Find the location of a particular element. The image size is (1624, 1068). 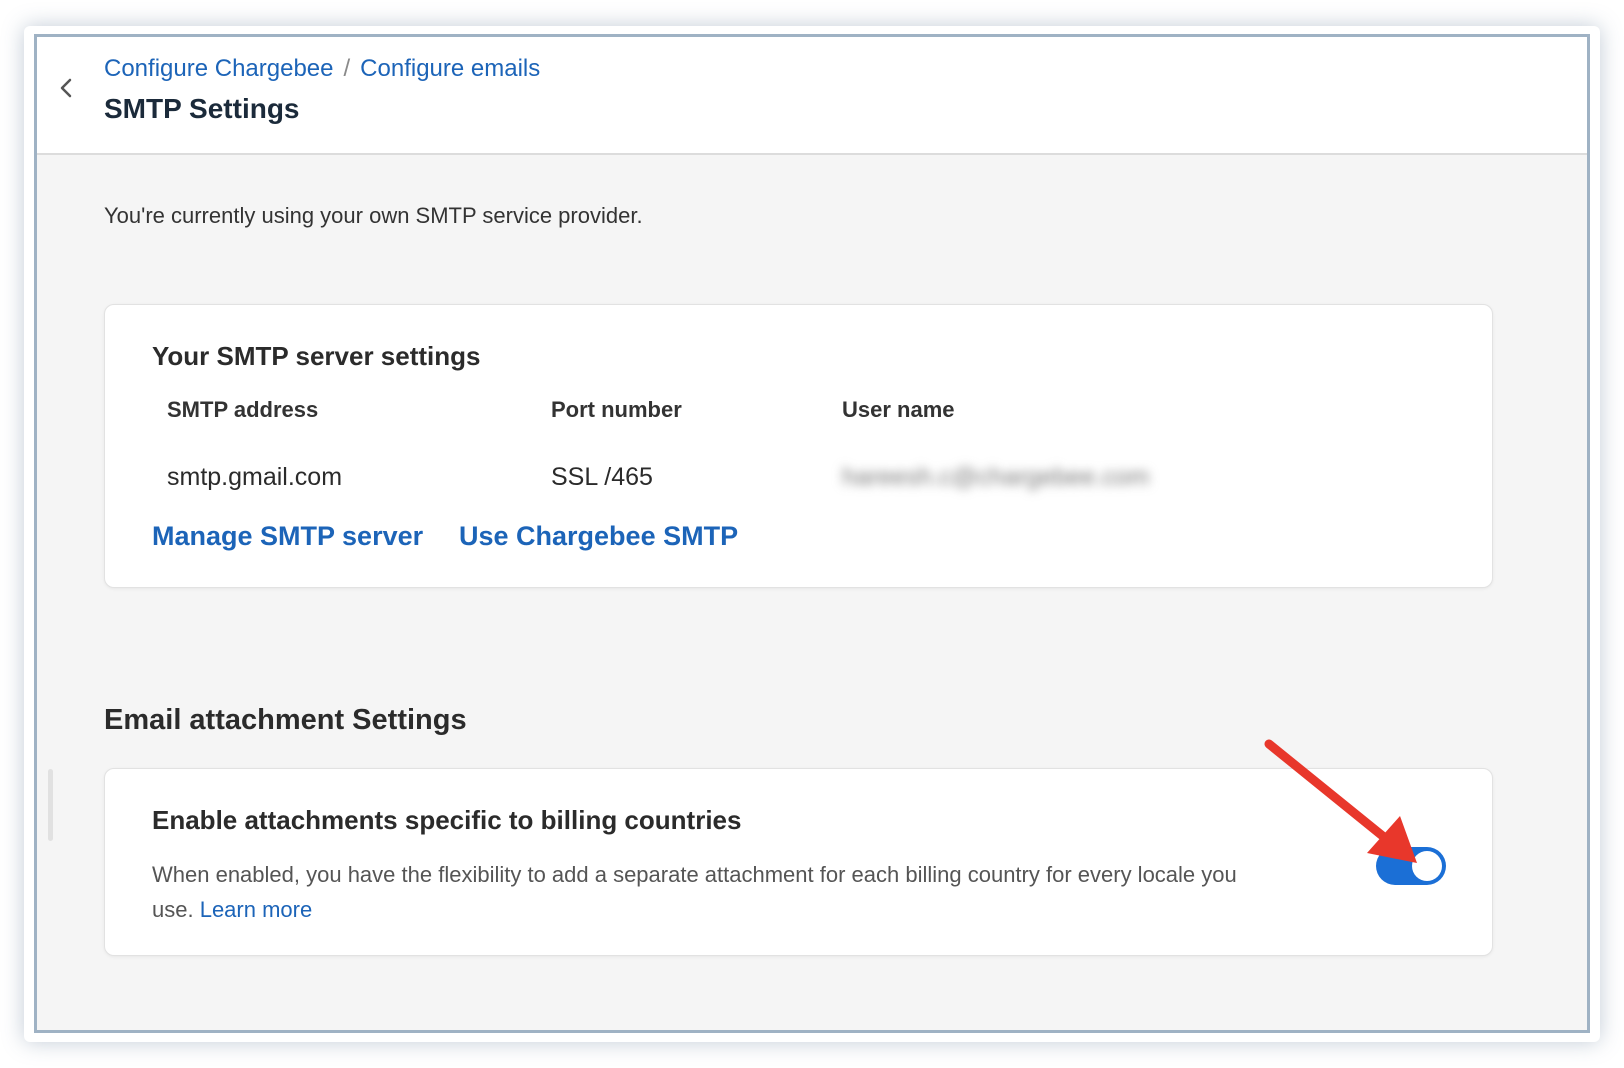

breadcrumb: Configure Chargebee / Configure emails is located at coordinates (322, 69).